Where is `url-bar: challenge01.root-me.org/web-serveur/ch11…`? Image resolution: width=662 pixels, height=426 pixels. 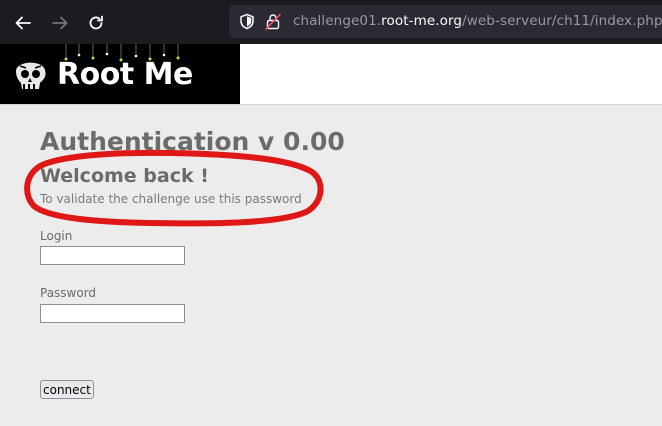
url-bar: challenge01.root-me.org/web-serveur/ch11… is located at coordinates (445, 21).